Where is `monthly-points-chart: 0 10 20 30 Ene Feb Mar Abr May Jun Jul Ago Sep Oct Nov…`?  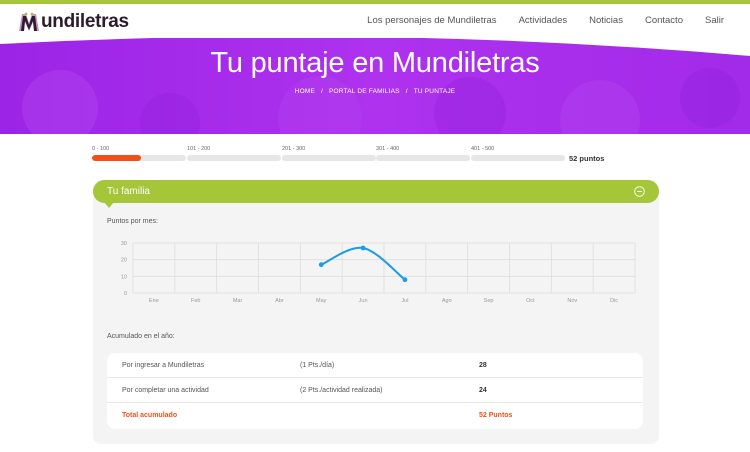
monthly-points-chart: 0 10 20 30 Ene Feb Mar Abr May Jun Jul Ago Sep Oct Nov… is located at coordinates (378, 272).